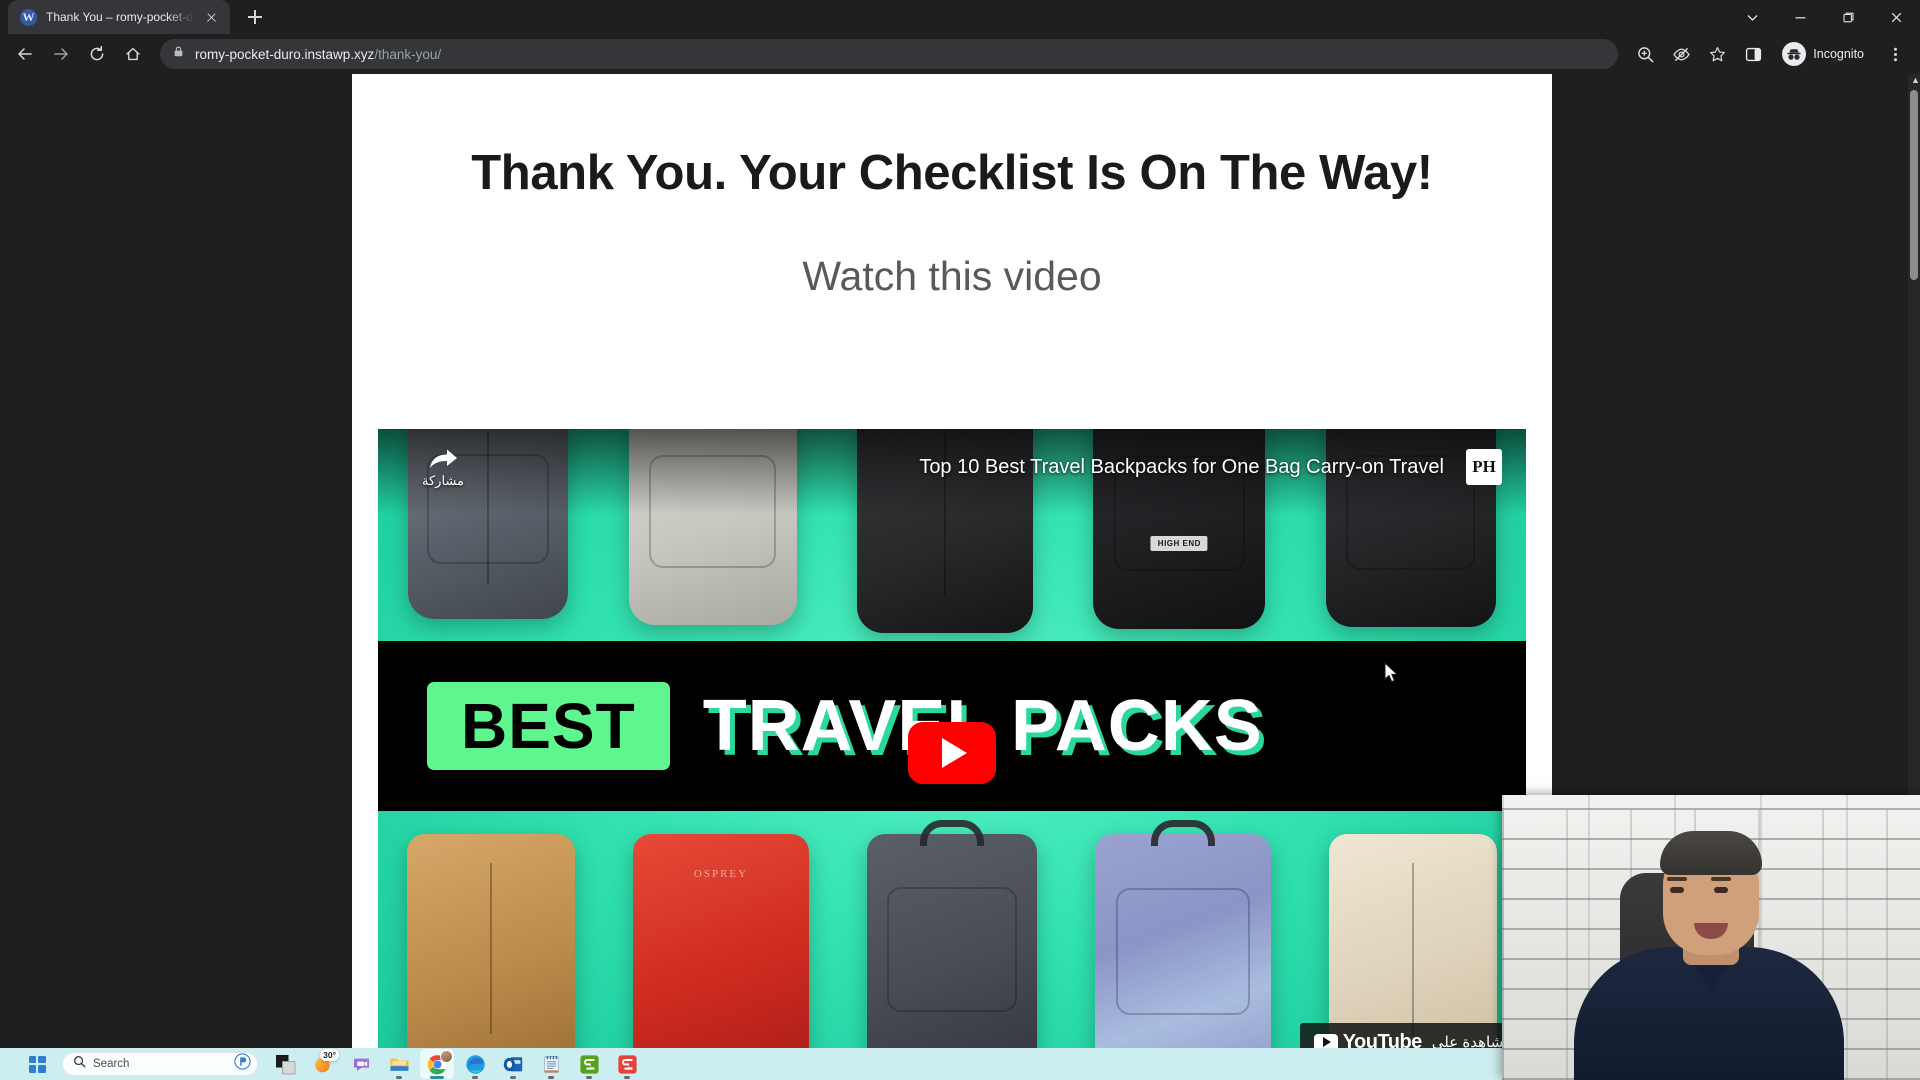 This screenshot has height=1080, width=1920. What do you see at coordinates (1471, 1041) in the screenshot?
I see `watch-on-label: مشاهدة على` at bounding box center [1471, 1041].